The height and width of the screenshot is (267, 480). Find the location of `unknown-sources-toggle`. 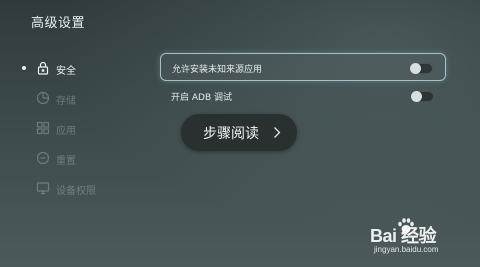

unknown-sources-toggle is located at coordinates (421, 68).